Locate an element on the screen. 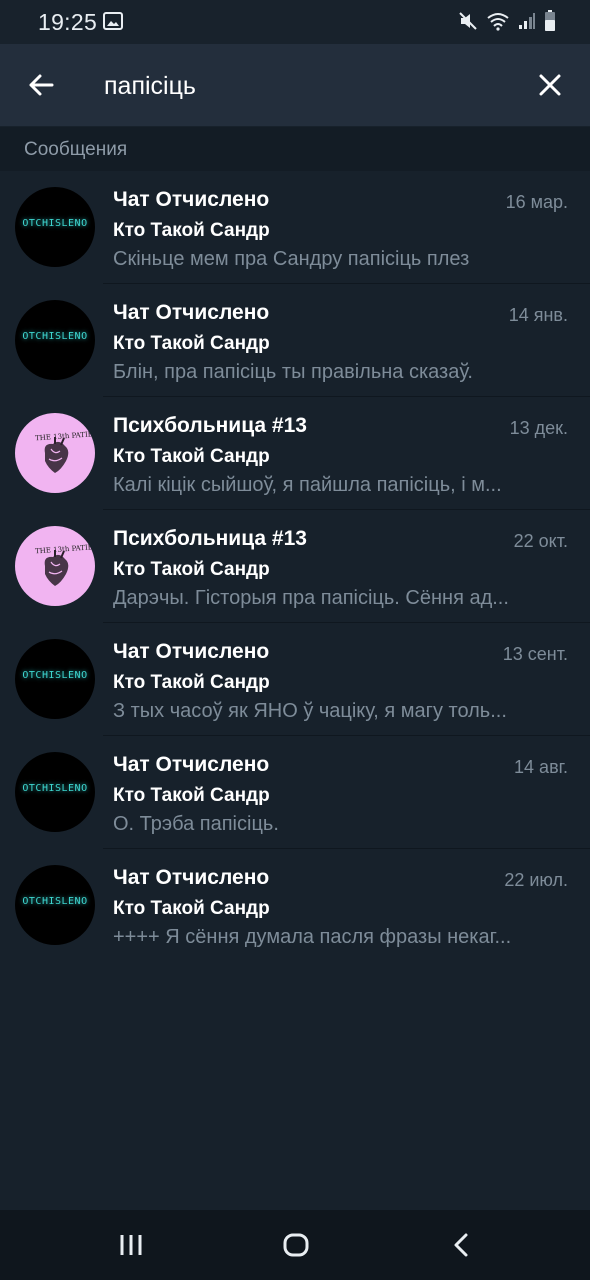  arrow-left-icon is located at coordinates (41, 85).